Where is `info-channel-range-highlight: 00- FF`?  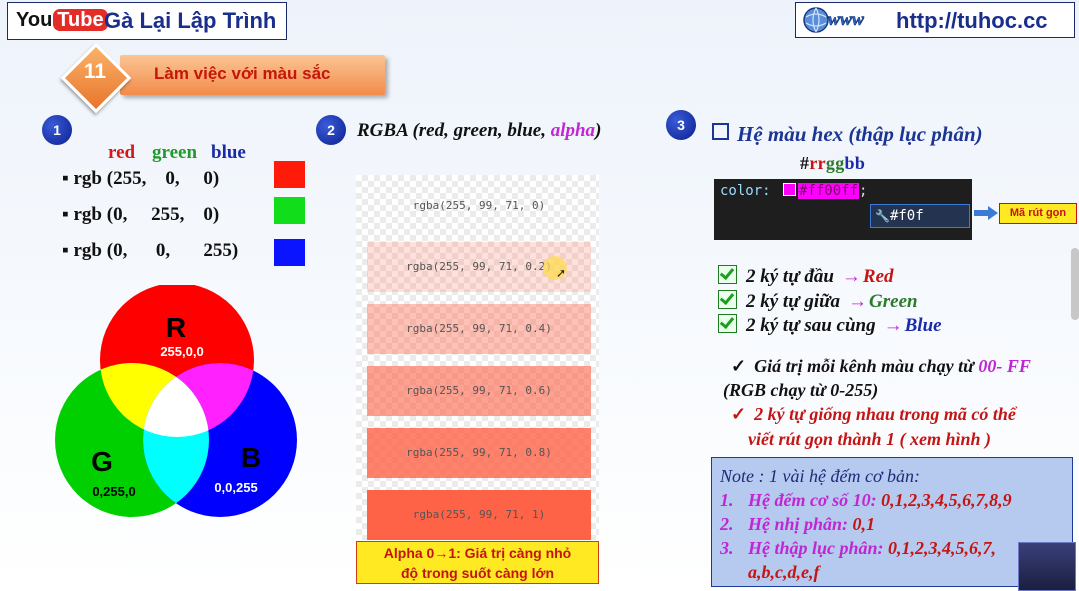
info-channel-range-highlight: 00- FF is located at coordinates (1004, 366).